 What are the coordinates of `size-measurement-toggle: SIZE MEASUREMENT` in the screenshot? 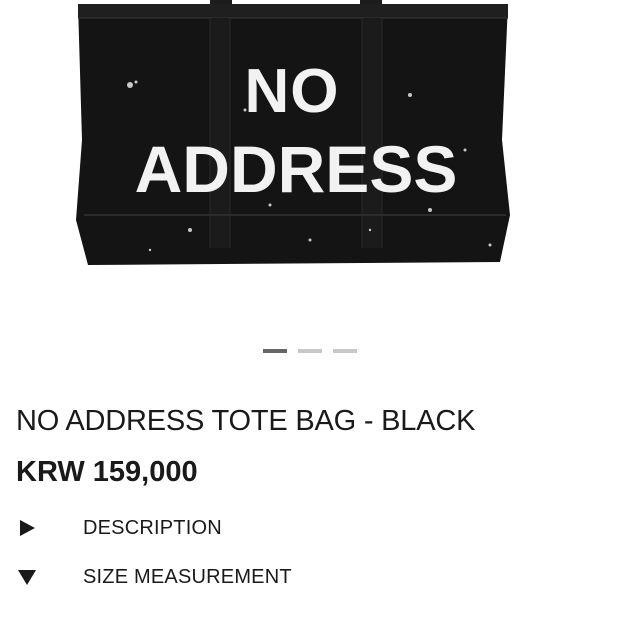 It's located at (306, 577).